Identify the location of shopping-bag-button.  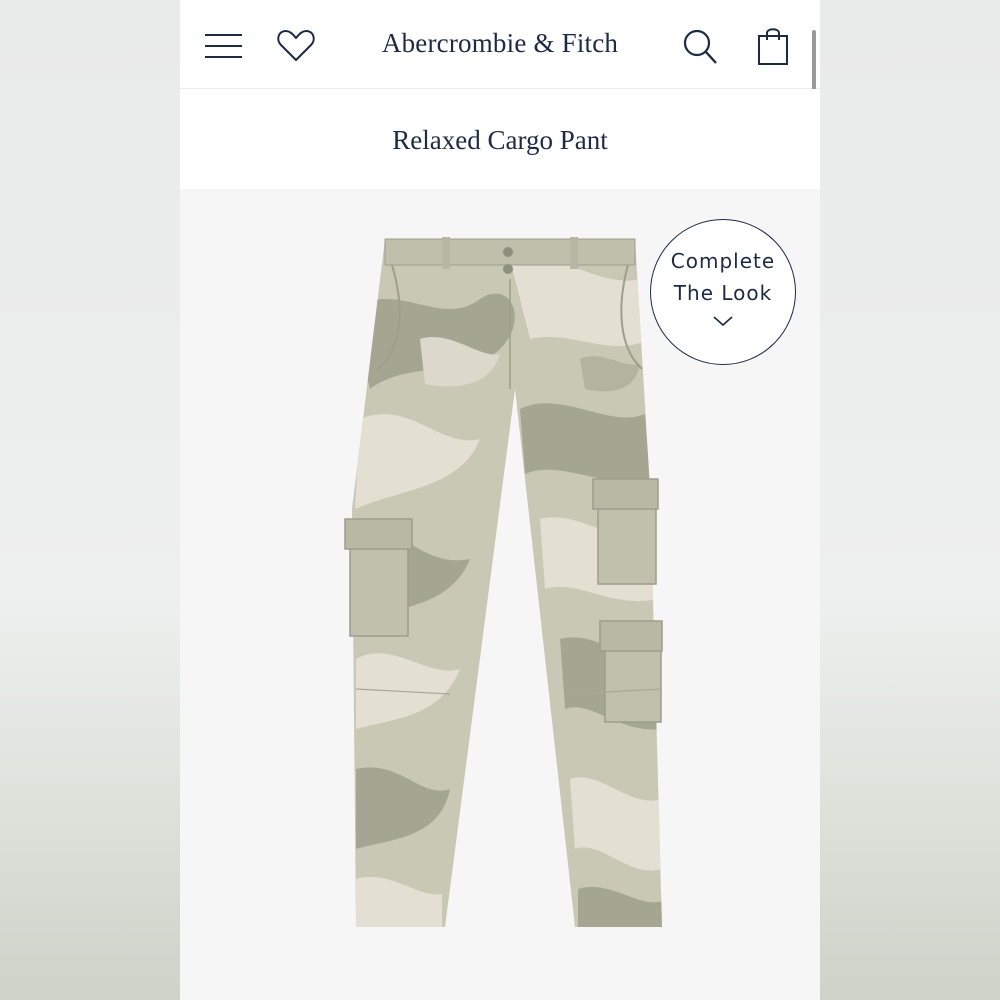
(774, 46).